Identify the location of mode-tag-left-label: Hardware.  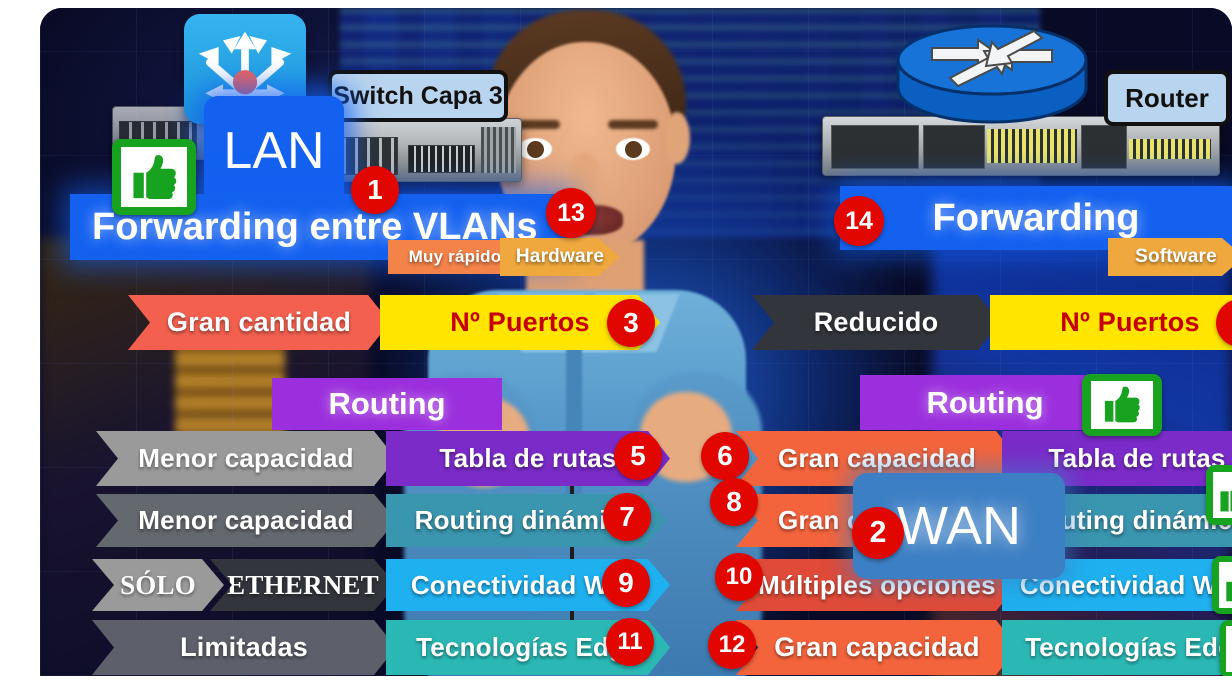
(560, 256).